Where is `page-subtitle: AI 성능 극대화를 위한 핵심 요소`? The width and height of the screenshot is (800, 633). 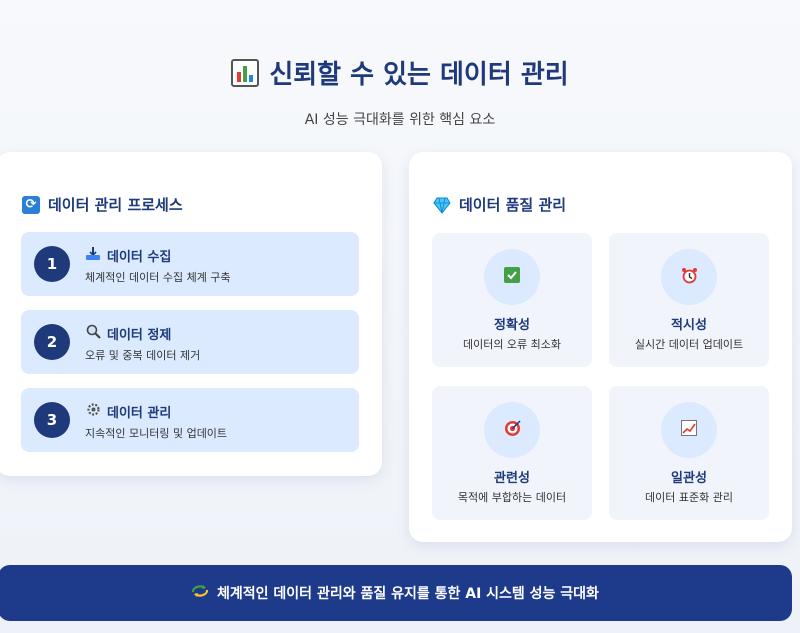
page-subtitle: AI 성능 극대화를 위한 핵심 요소 is located at coordinates (400, 120).